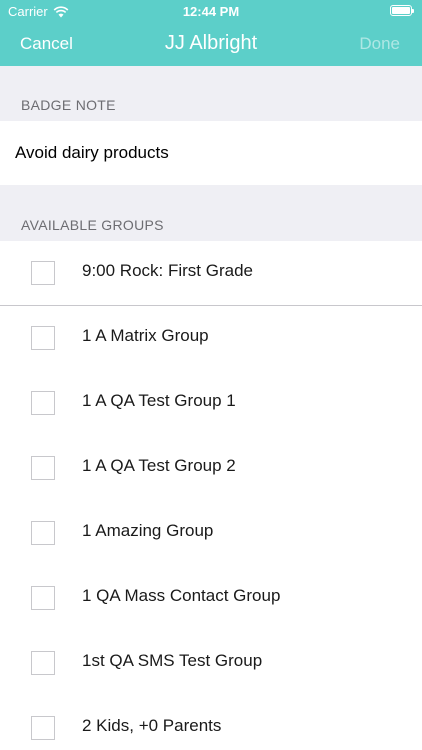 The image size is (422, 750). I want to click on badge-note-field: Avoid dairy products, so click(211, 153).